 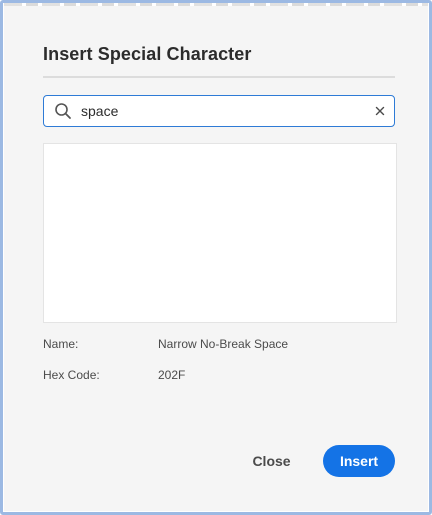 I want to click on search-input, so click(x=223, y=111).